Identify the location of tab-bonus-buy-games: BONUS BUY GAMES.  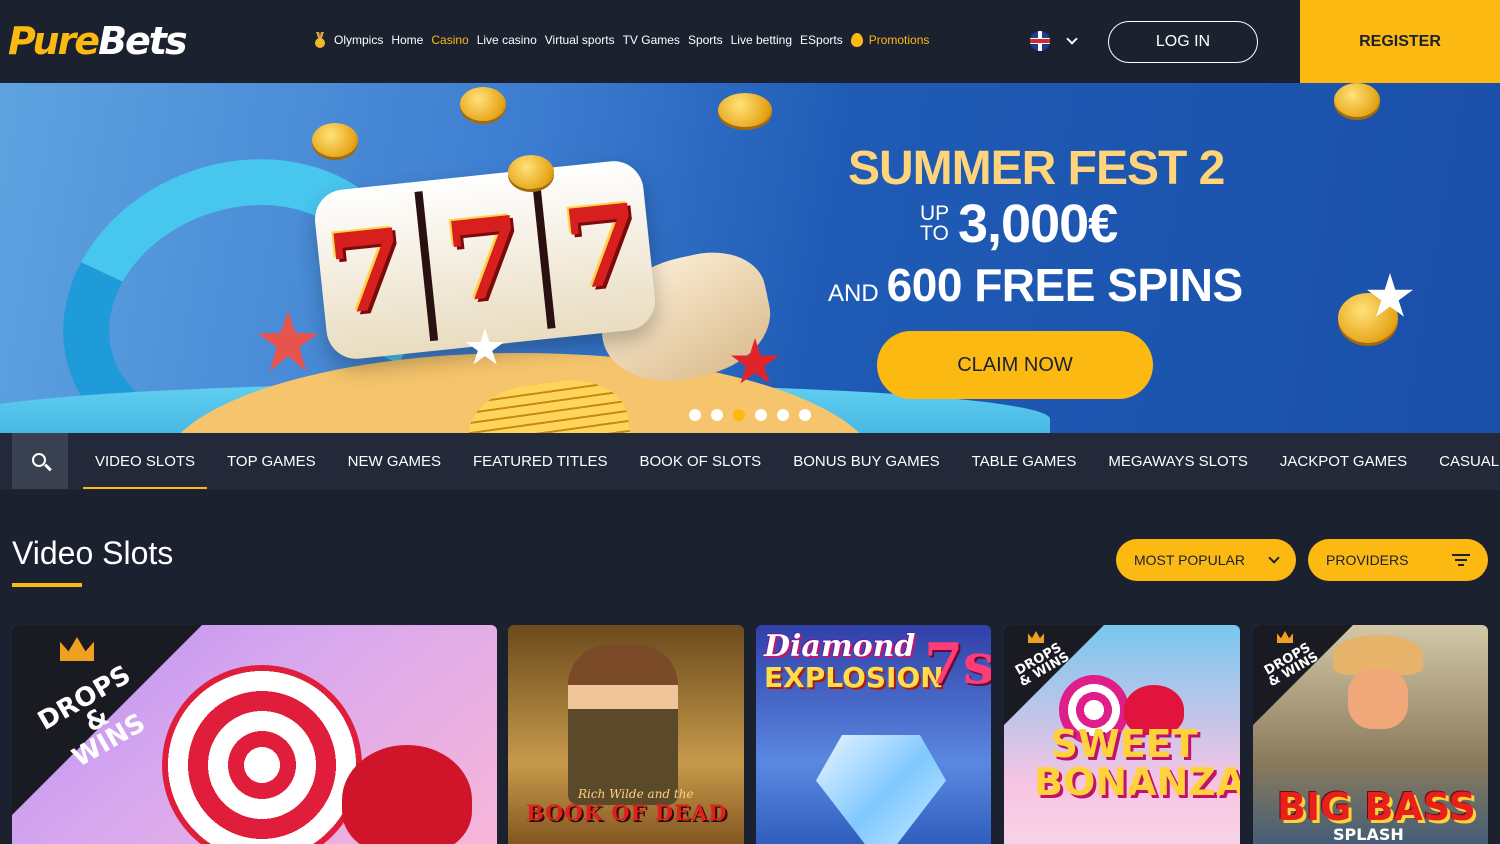
(866, 461).